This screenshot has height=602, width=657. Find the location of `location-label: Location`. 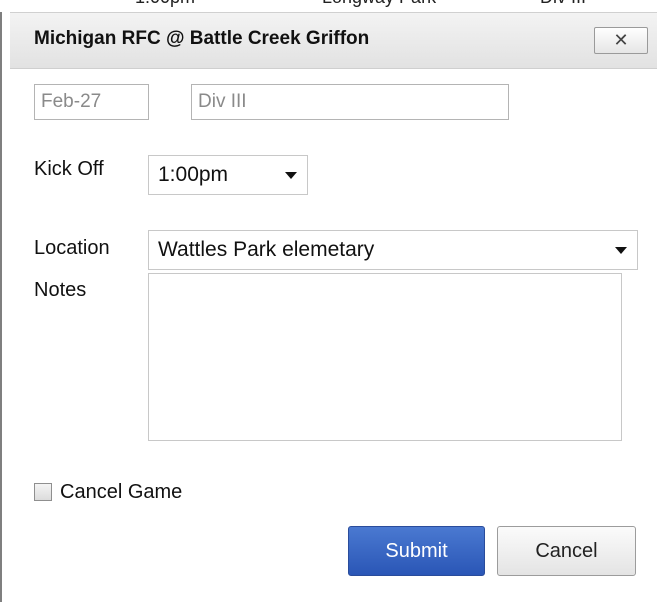

location-label: Location is located at coordinates (72, 248).